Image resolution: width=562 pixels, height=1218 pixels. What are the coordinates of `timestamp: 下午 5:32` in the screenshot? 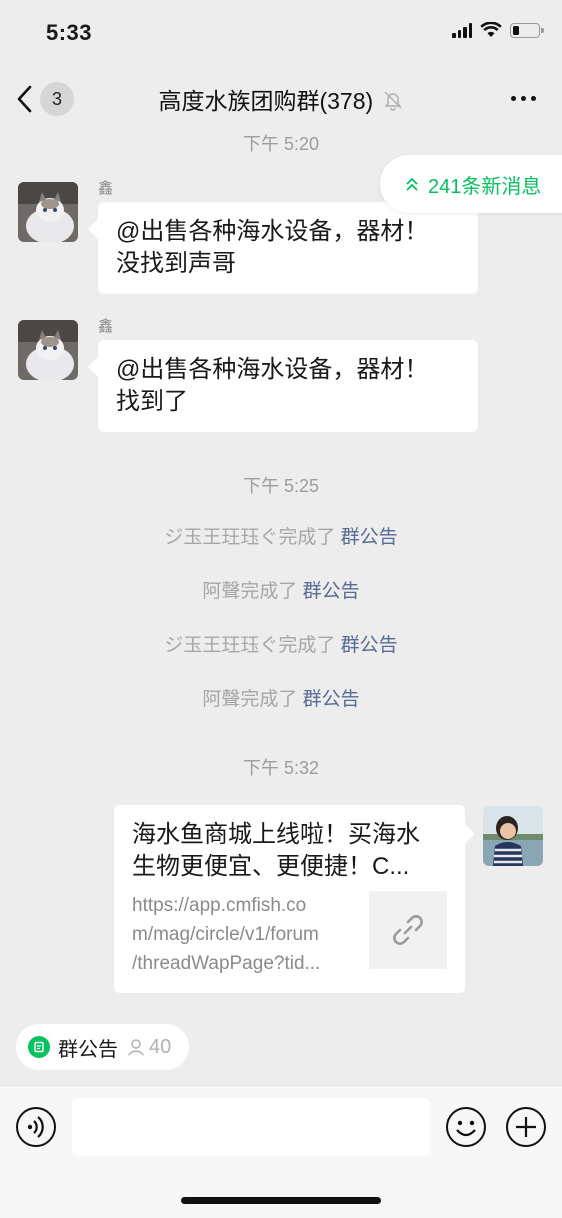 It's located at (281, 768).